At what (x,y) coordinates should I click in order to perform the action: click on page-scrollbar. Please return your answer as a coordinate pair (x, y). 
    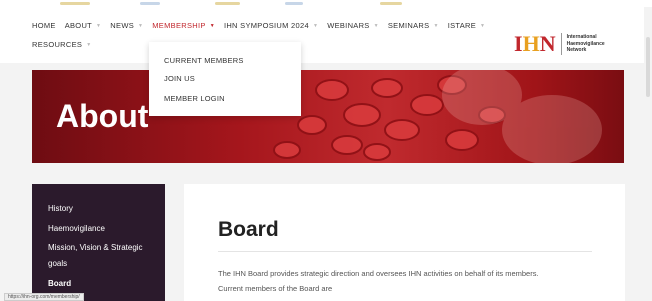
    Looking at the image, I should click on (648, 154).